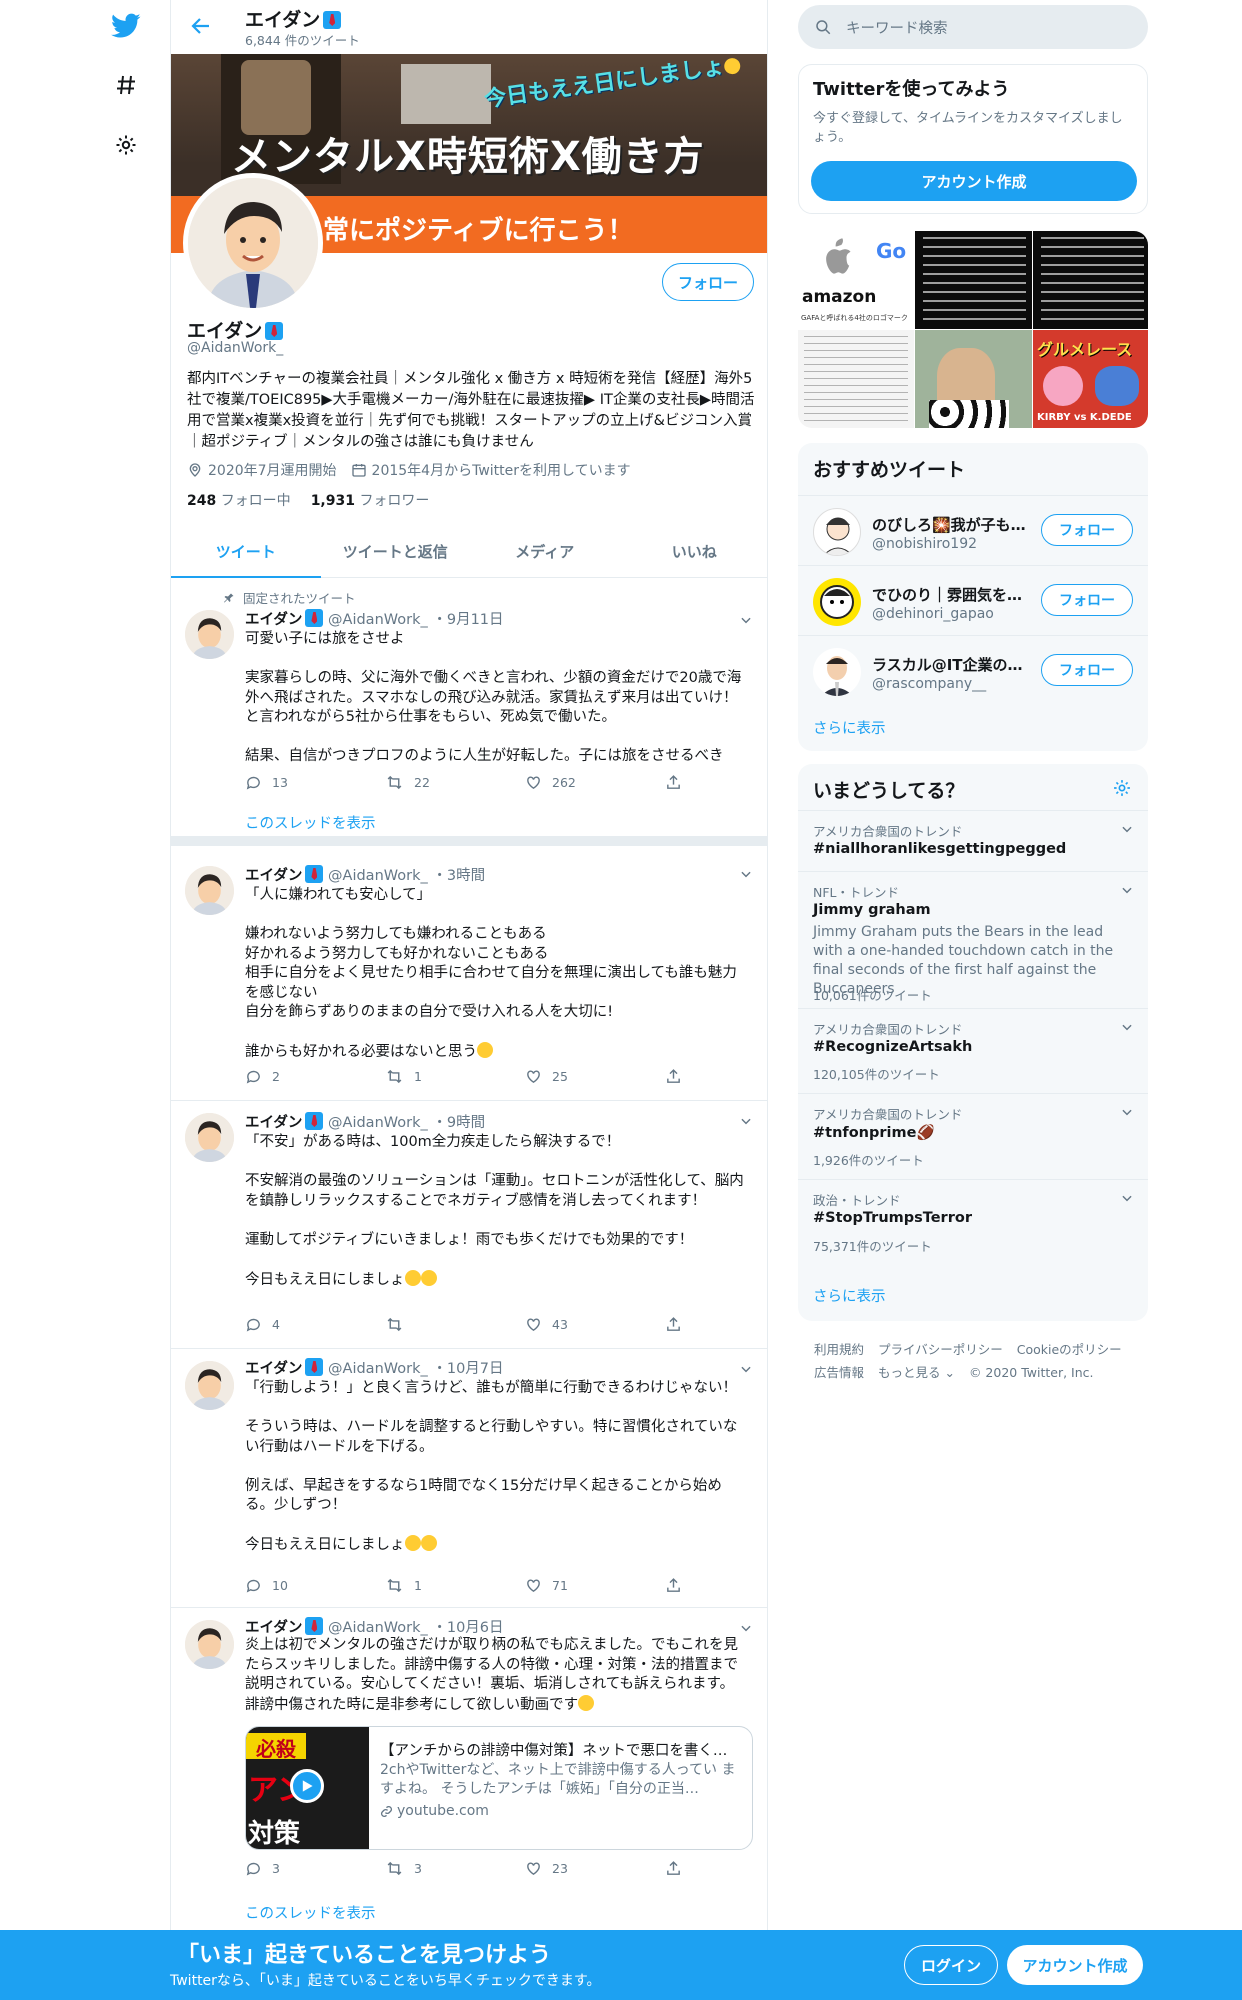 Image resolution: width=1242 pixels, height=2000 pixels. Describe the element at coordinates (315, 1324) in the screenshot. I see `reply-button: 4` at that location.